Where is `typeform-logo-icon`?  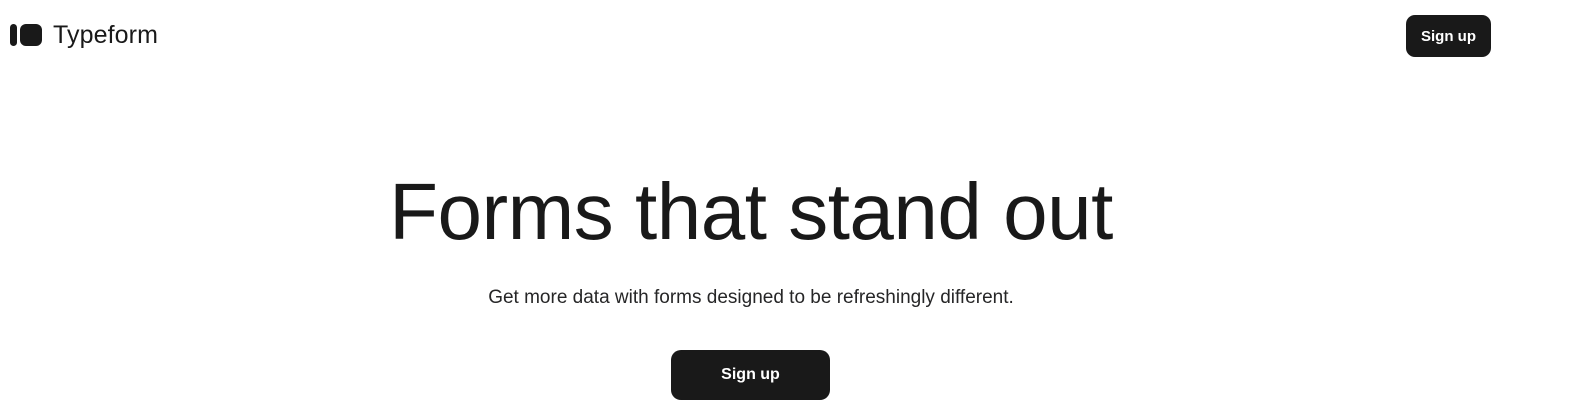
typeform-logo-icon is located at coordinates (26, 35).